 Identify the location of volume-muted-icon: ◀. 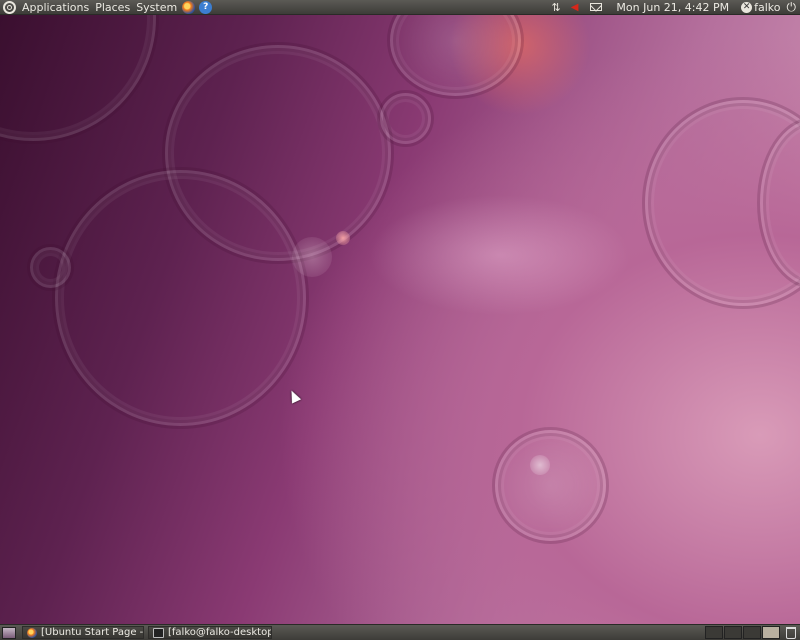
(575, 7).